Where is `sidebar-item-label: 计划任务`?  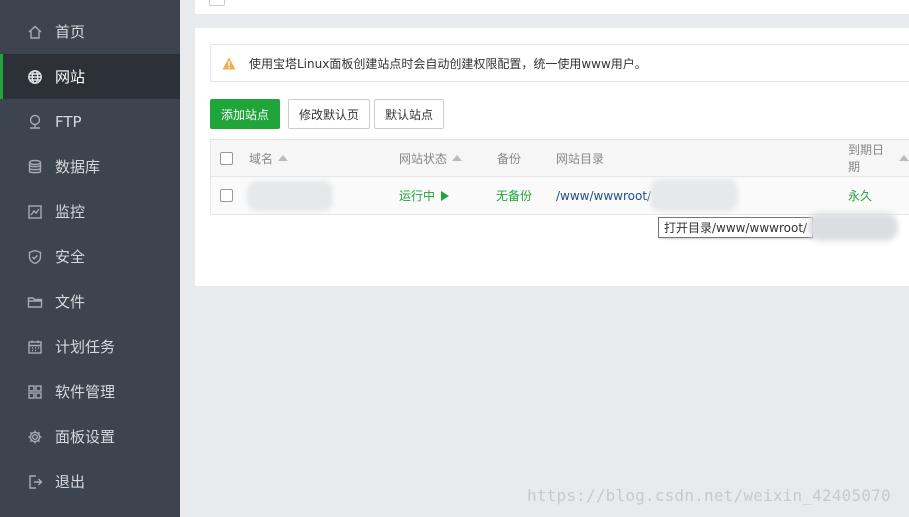 sidebar-item-label: 计划任务 is located at coordinates (85, 347).